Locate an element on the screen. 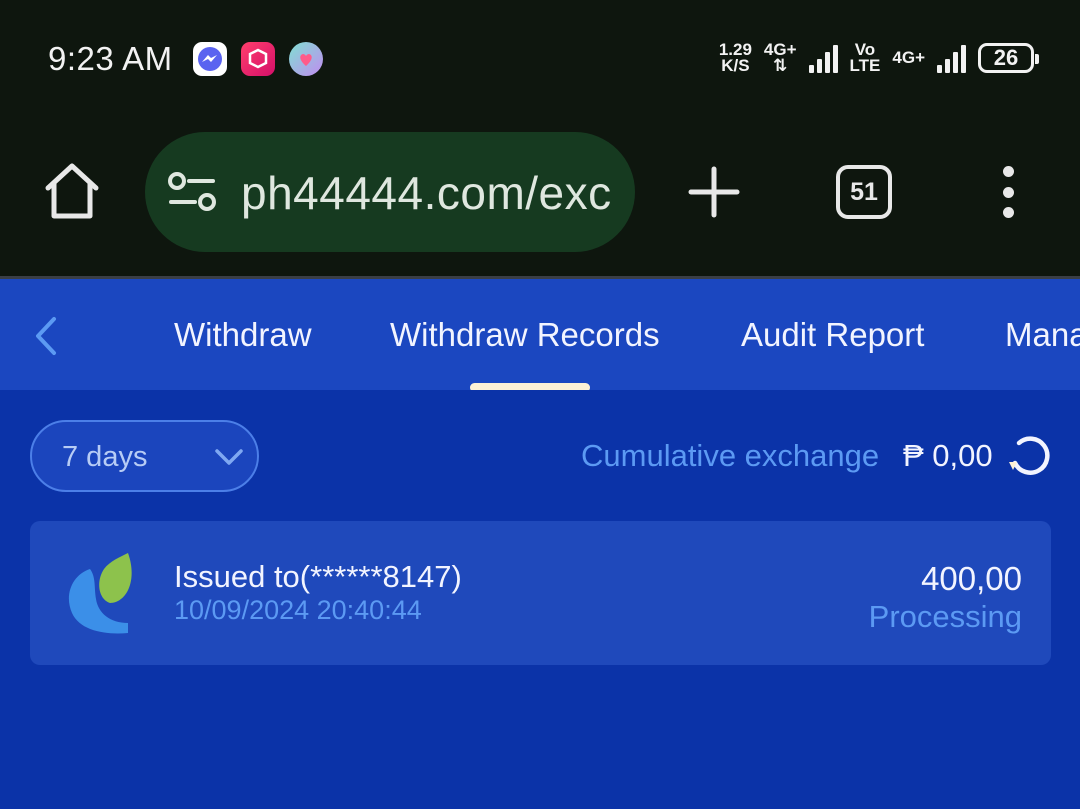  network-type-2: 4G+ is located at coordinates (908, 57).